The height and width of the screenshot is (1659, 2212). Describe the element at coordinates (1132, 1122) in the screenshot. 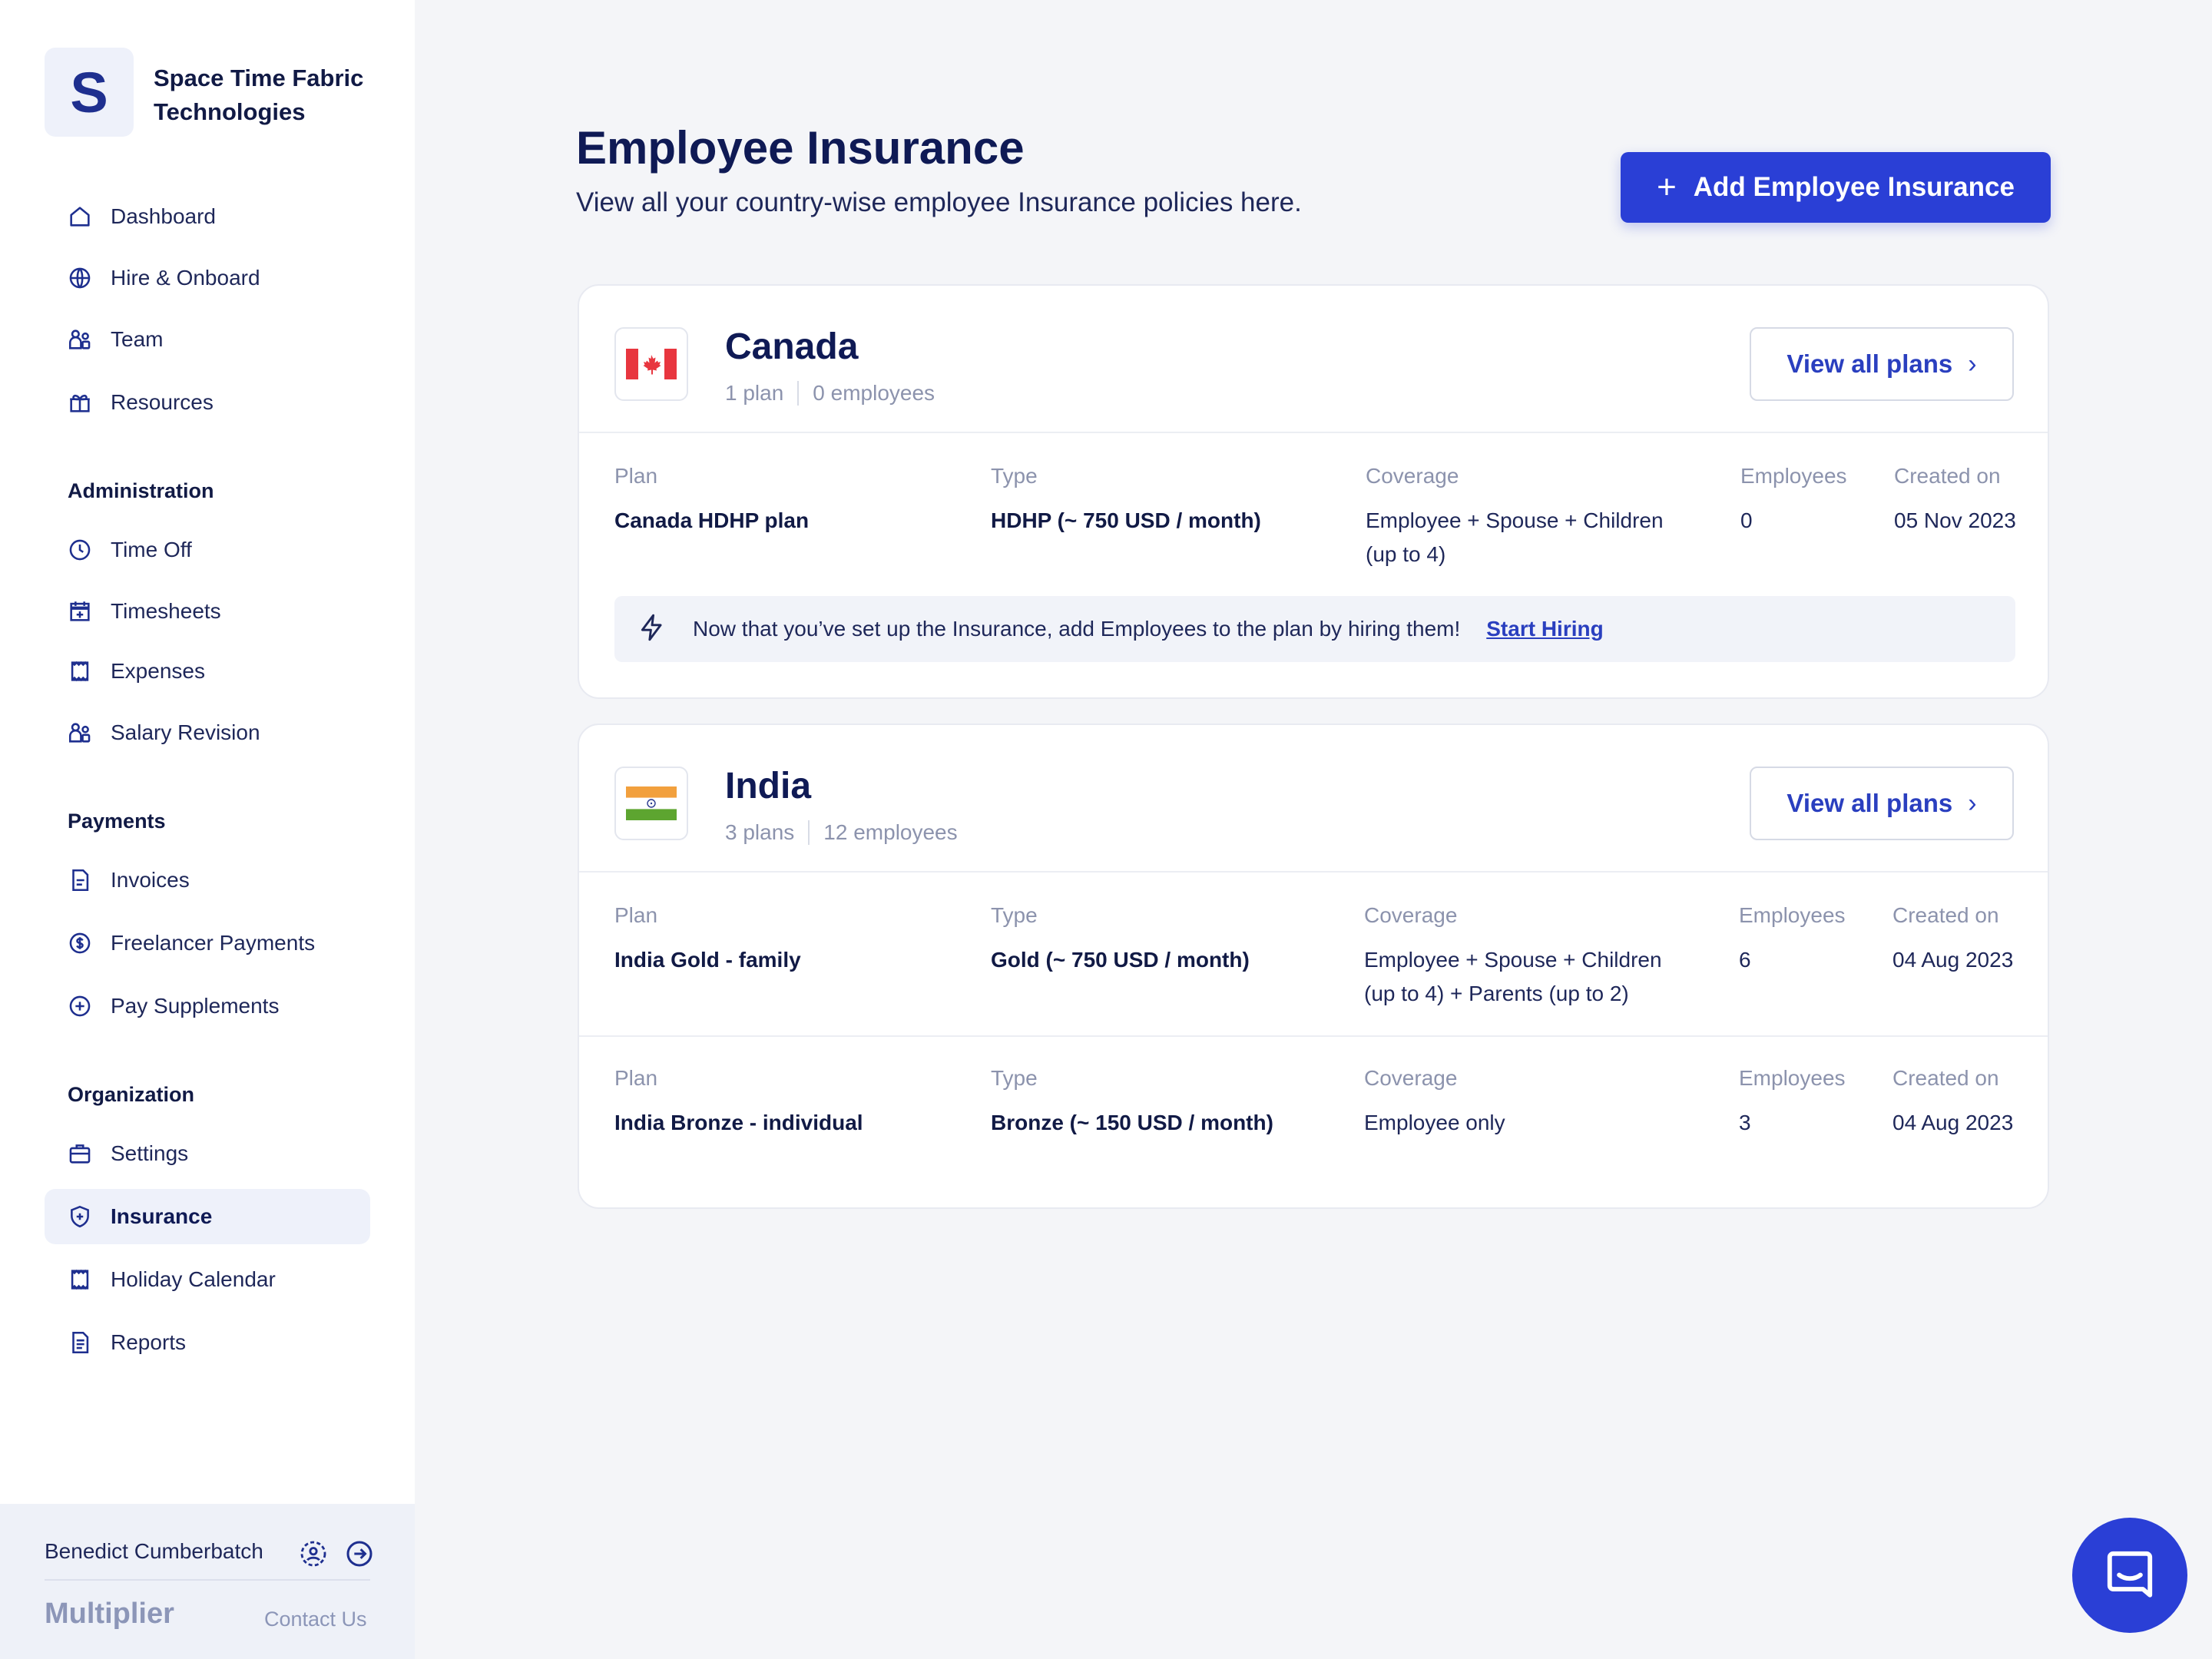

I see `plan-type: Bronze (~ 150 USD / month)` at that location.